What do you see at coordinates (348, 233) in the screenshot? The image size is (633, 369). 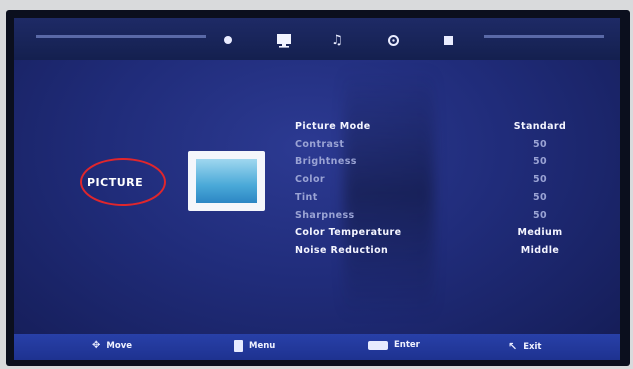 I see `menu-row-label: Color Temperature` at bounding box center [348, 233].